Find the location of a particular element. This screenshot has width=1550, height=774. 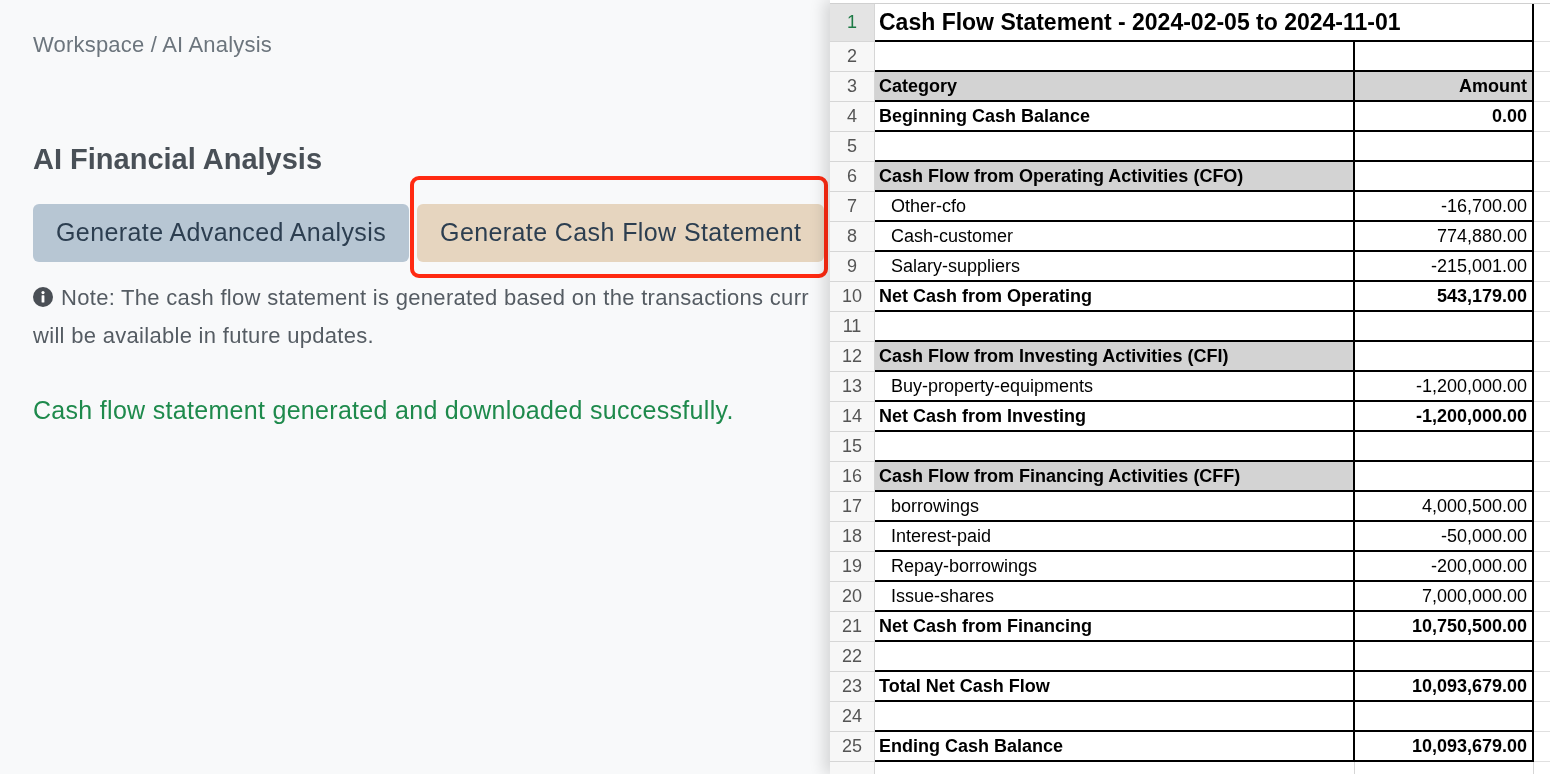

section-header: Cash Flow from Operating Activities (CFO) is located at coordinates (1115, 177).